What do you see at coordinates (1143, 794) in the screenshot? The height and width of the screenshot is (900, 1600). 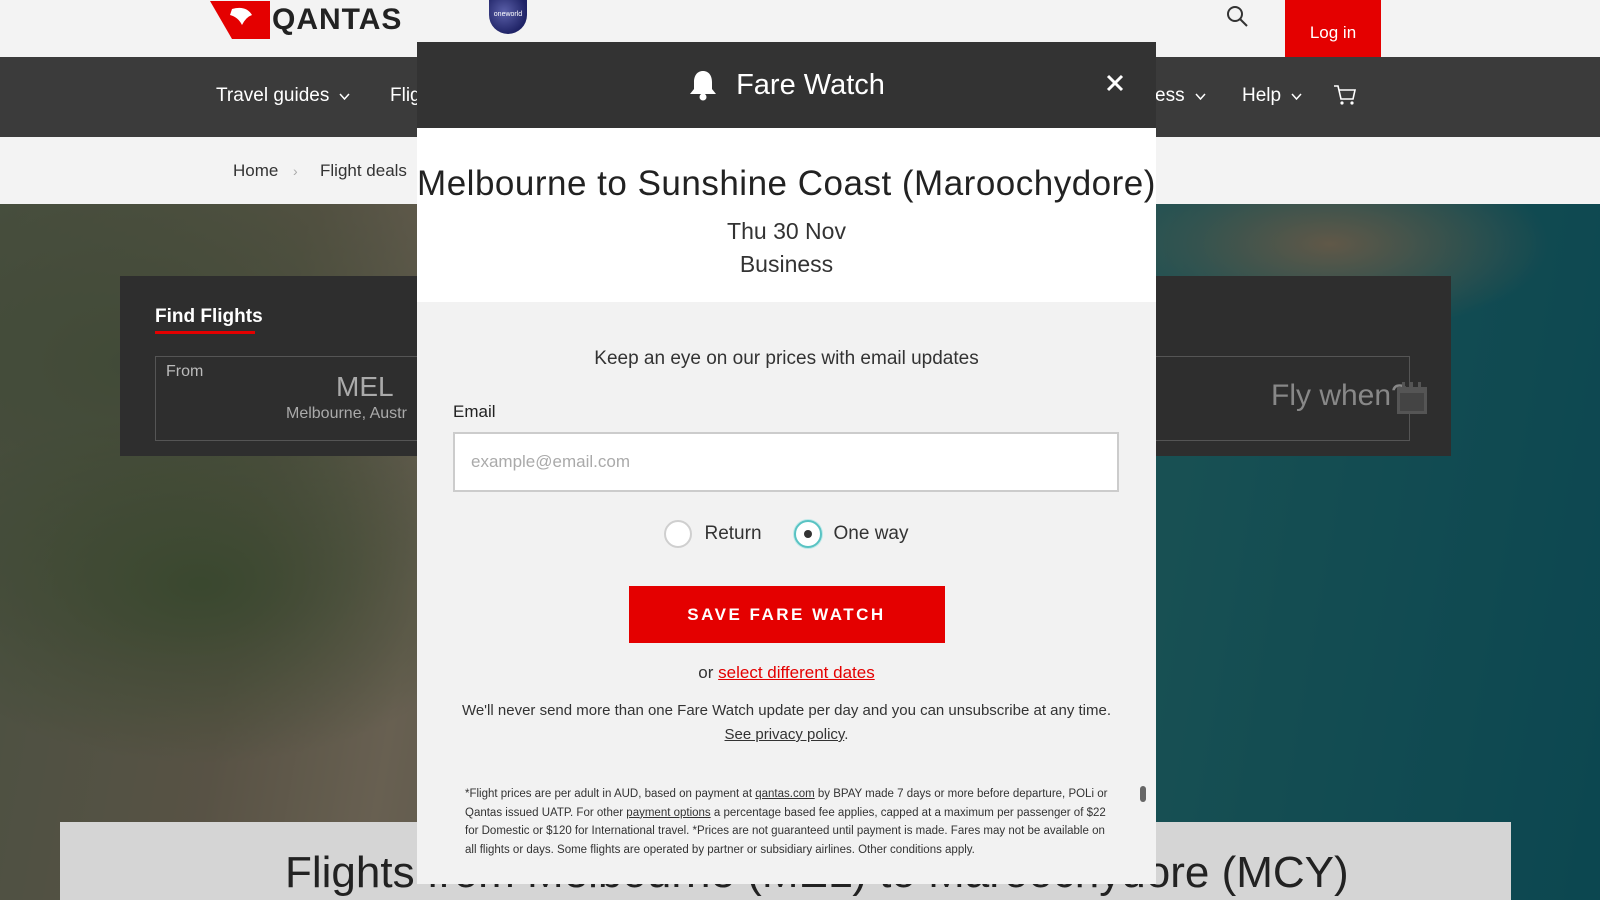 I see `modal-scrollbar` at bounding box center [1143, 794].